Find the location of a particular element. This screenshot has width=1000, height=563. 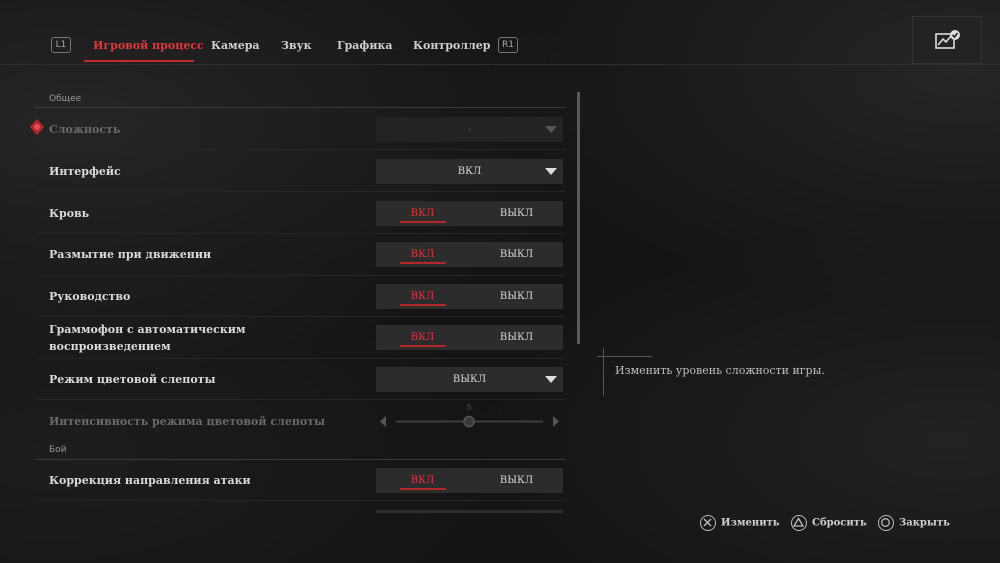

setting-row-color-blind: Режим цветовой слепоты ВЫКЛ is located at coordinates (300, 379).